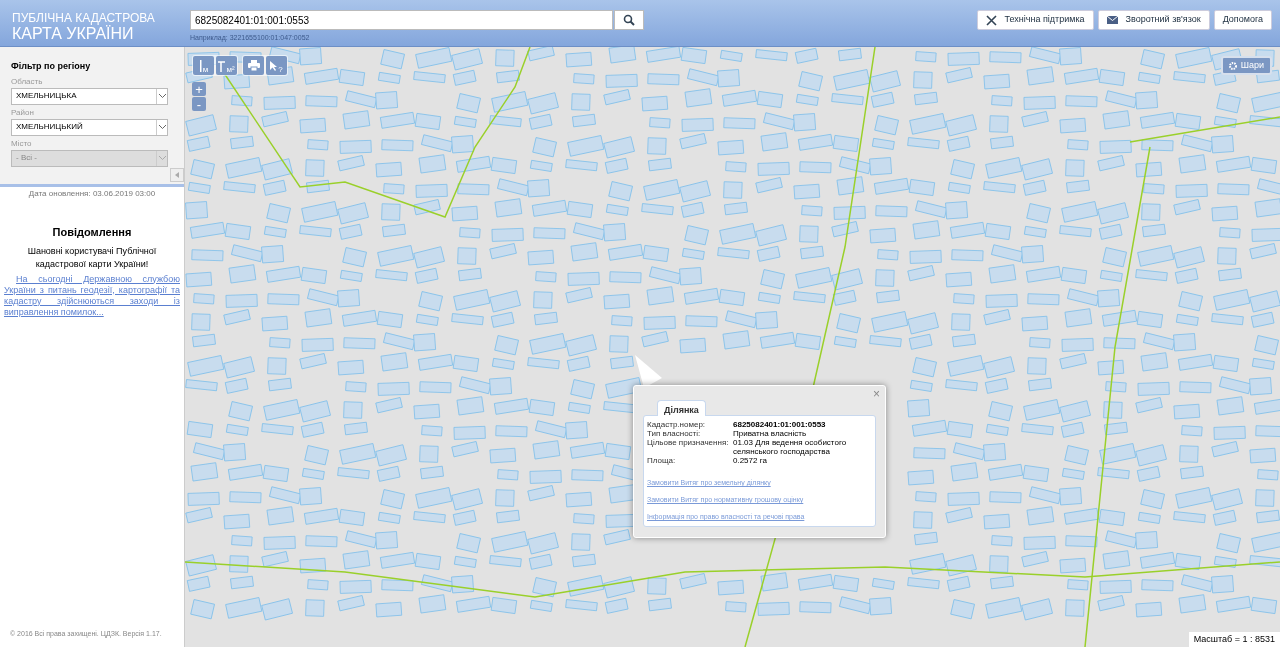 This screenshot has height=647, width=1280. Describe the element at coordinates (790, 447) in the screenshot. I see `field-value: 01.03 Для ведення особистого селянського господарства` at that location.